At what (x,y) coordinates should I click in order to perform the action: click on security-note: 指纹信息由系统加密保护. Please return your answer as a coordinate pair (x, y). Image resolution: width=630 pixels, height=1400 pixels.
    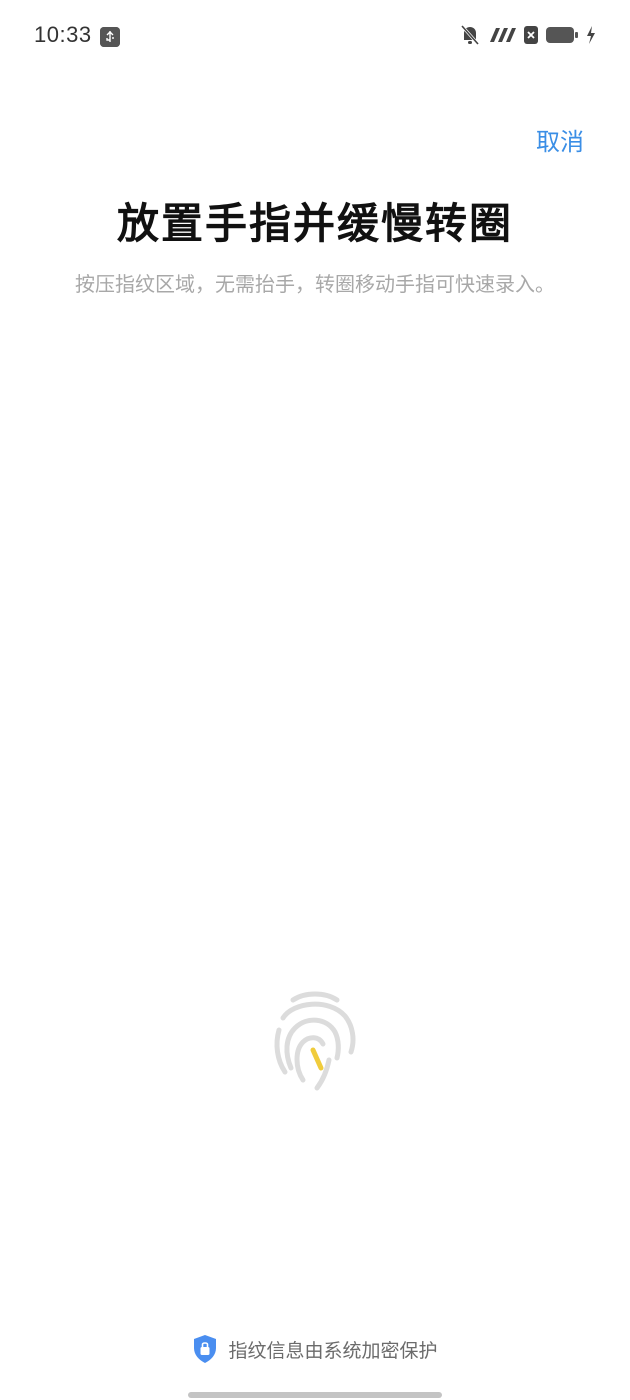
    Looking at the image, I should click on (315, 1349).